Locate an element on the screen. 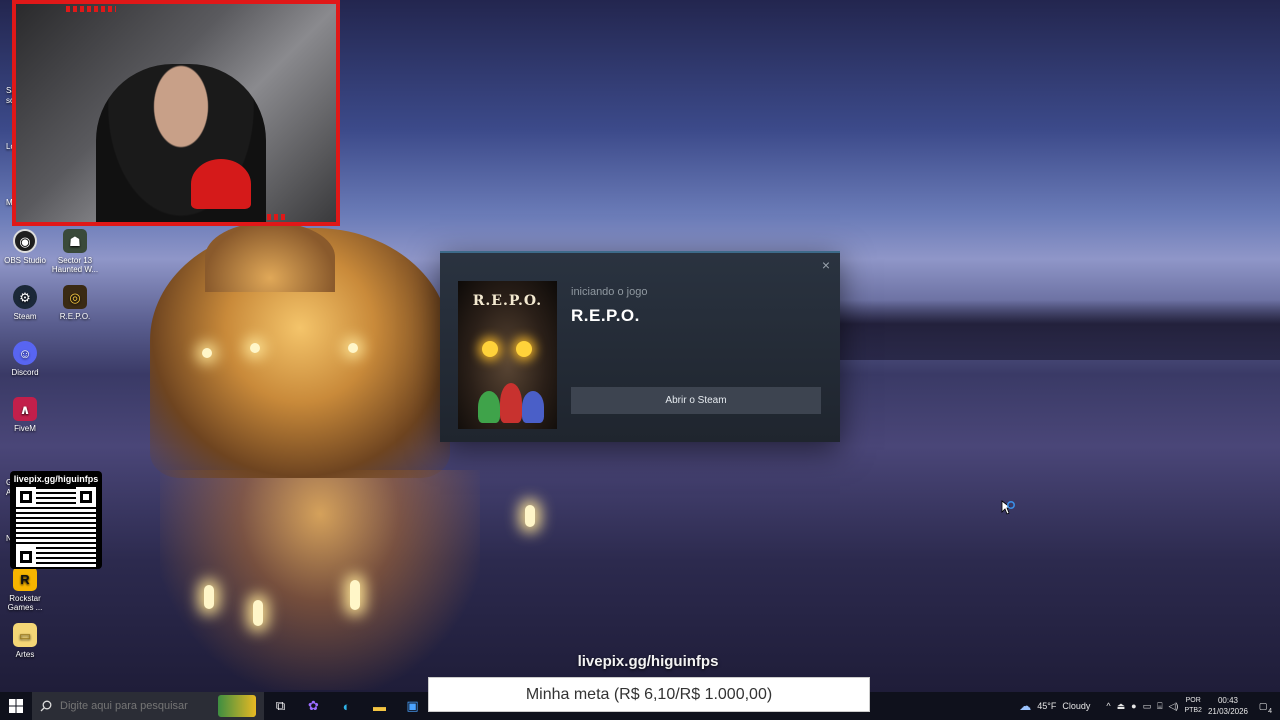 Image resolution: width=1280 pixels, height=720 pixels. desktop-icon-obs: ◉ OBS Studio is located at coordinates (26, 247).